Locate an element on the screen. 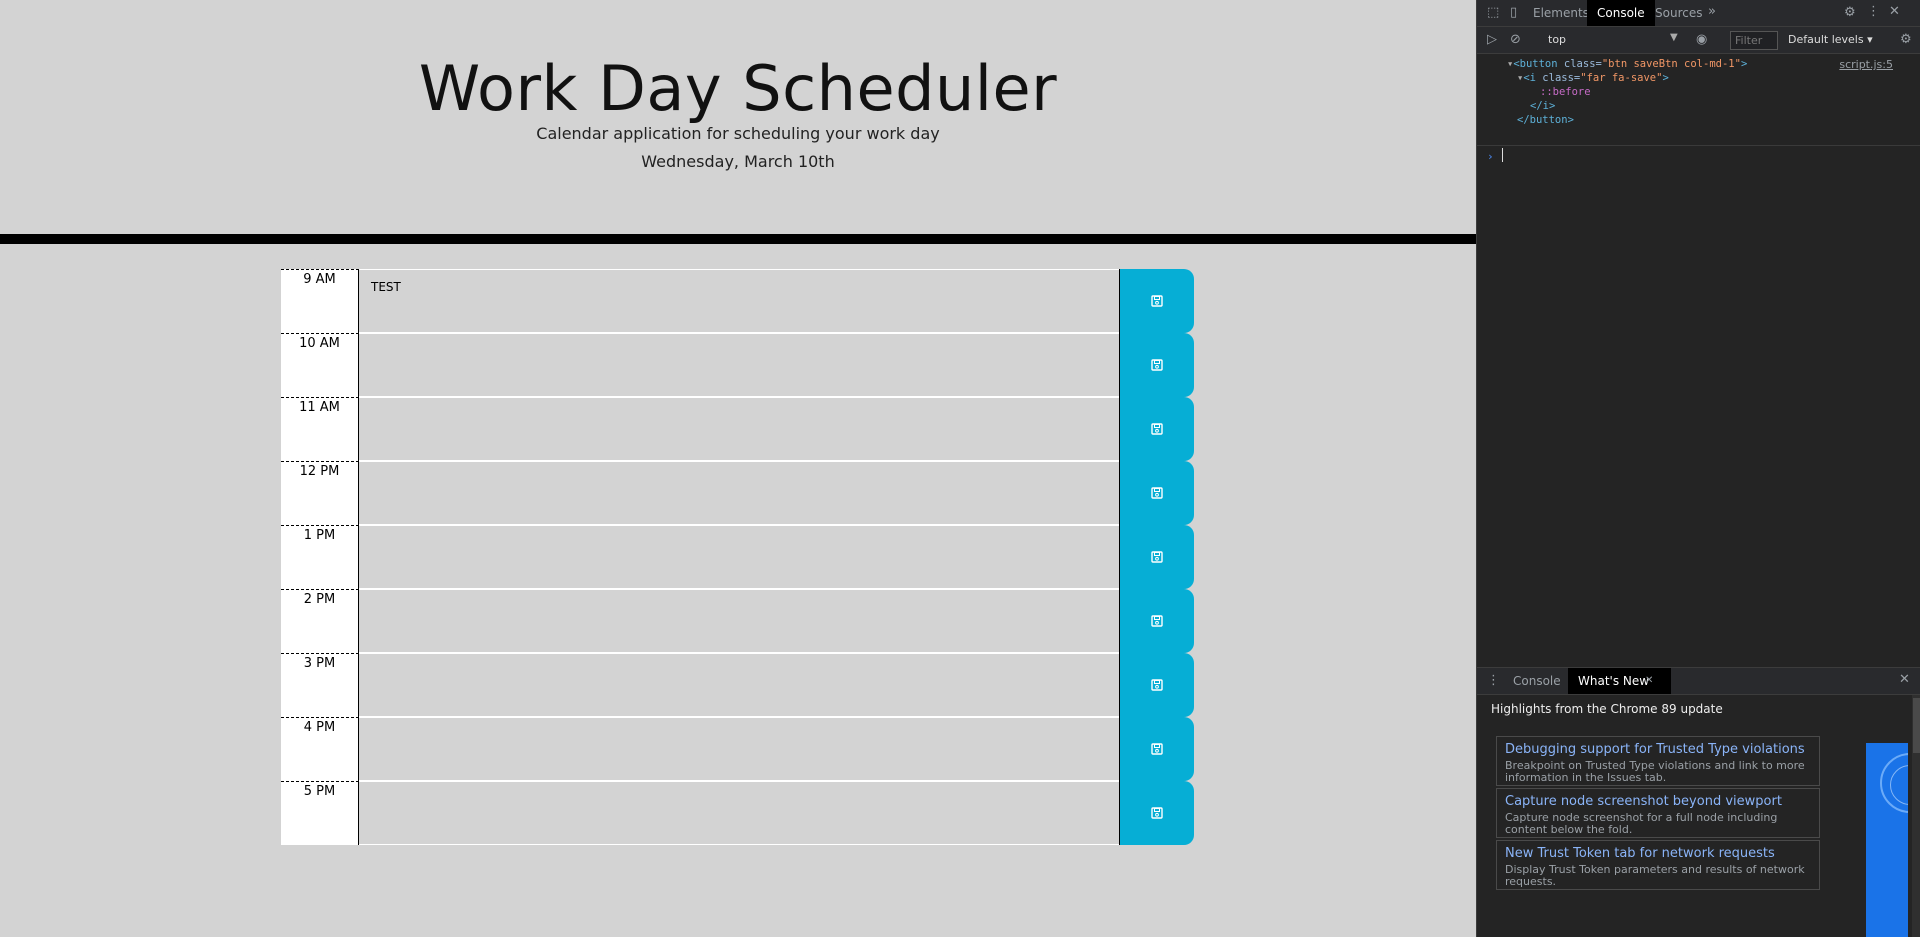 Image resolution: width=1920 pixels, height=937 pixels. context-select: top is located at coordinates (1617, 39).